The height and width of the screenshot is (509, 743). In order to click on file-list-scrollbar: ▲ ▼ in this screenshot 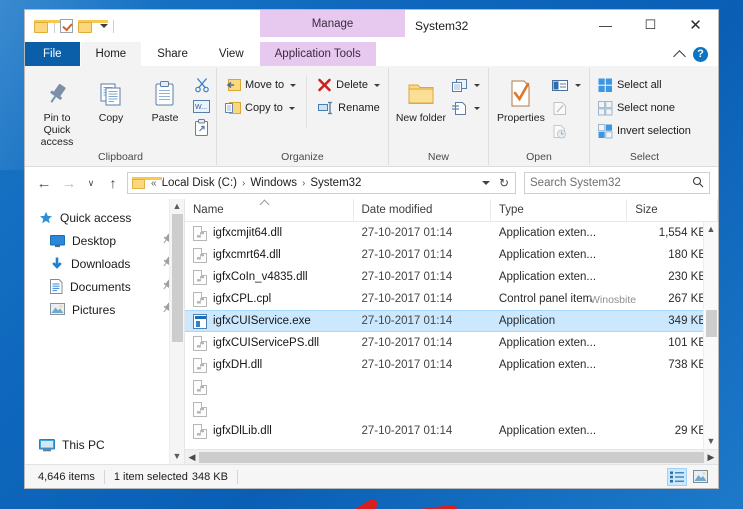, I will do `click(710, 335)`.